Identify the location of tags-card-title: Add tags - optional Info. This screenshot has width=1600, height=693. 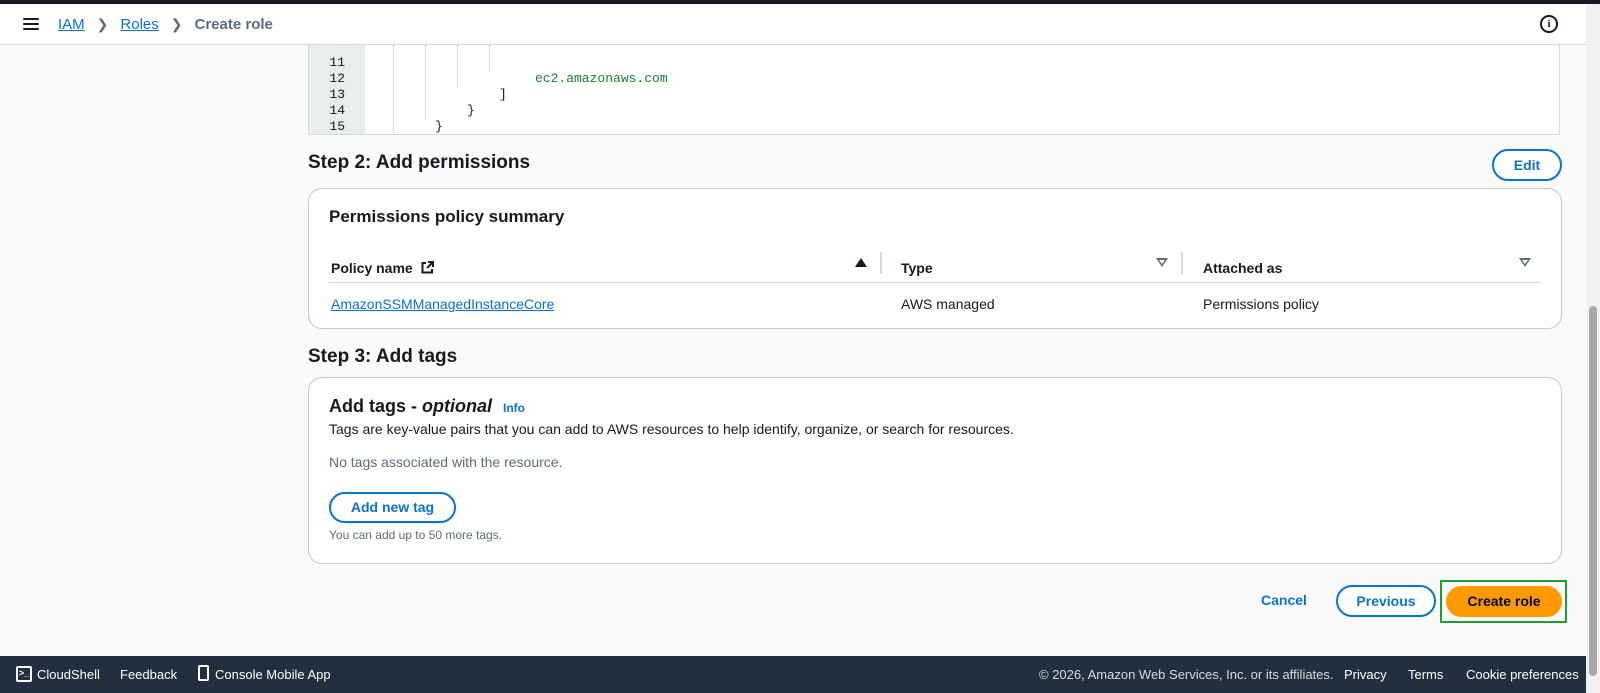
(427, 406).